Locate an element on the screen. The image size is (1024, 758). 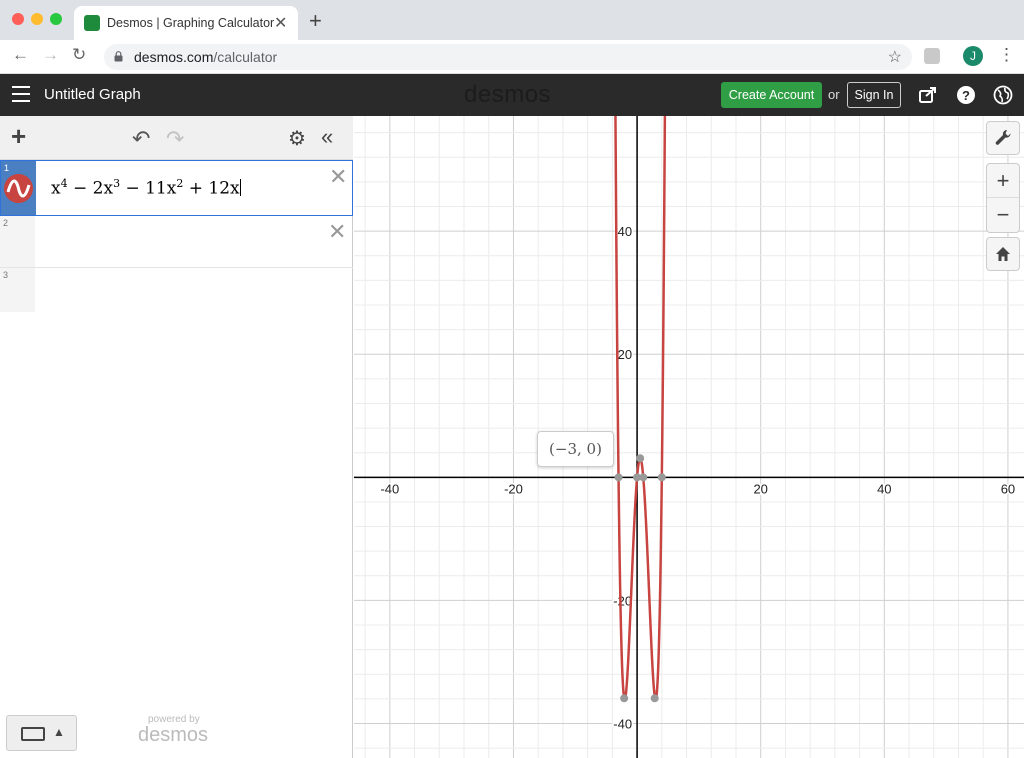
menu-icon is located at coordinates (21, 94).